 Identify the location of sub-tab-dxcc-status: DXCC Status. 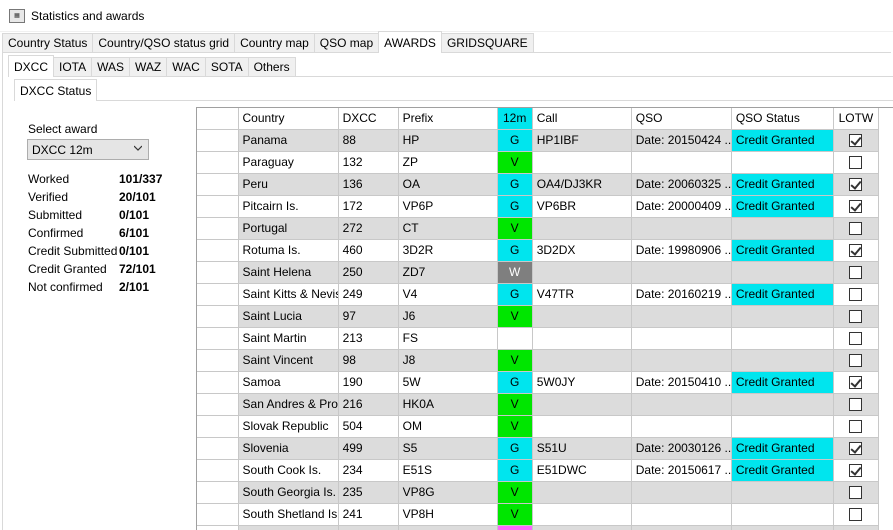
(56, 90).